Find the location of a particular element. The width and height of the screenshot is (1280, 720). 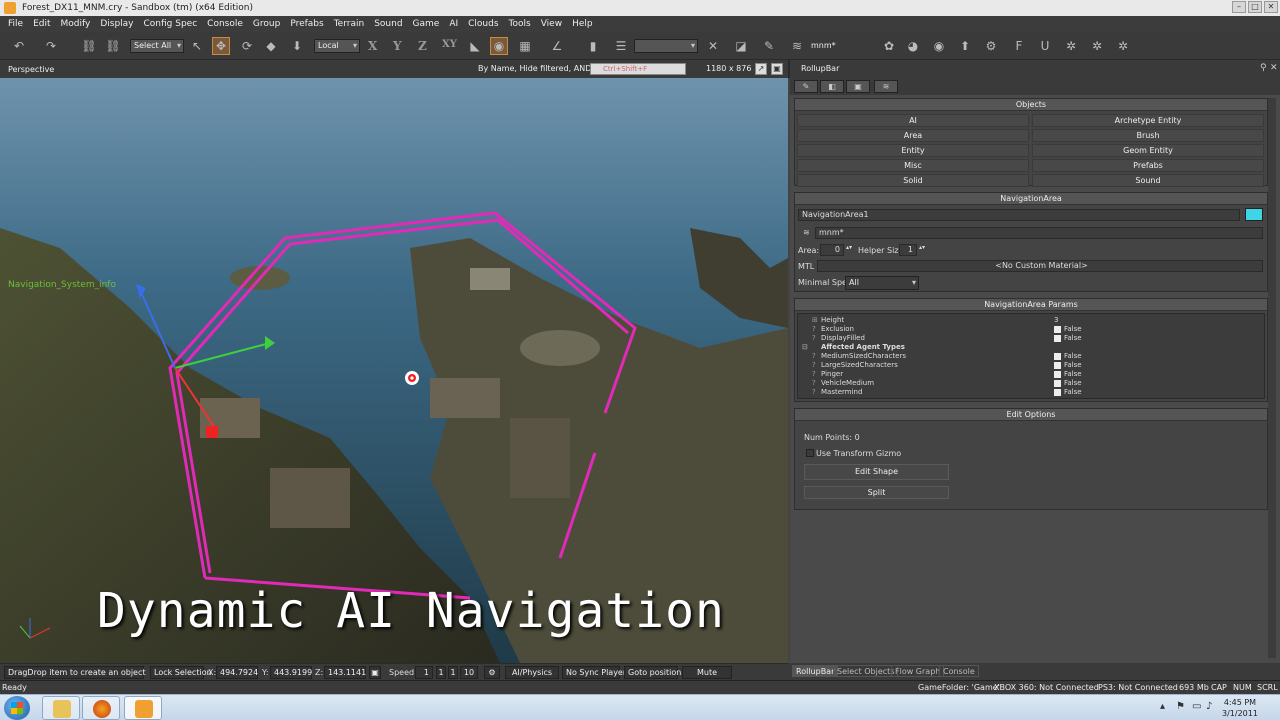

pin-icon: ⚲ is located at coordinates (1263, 68).